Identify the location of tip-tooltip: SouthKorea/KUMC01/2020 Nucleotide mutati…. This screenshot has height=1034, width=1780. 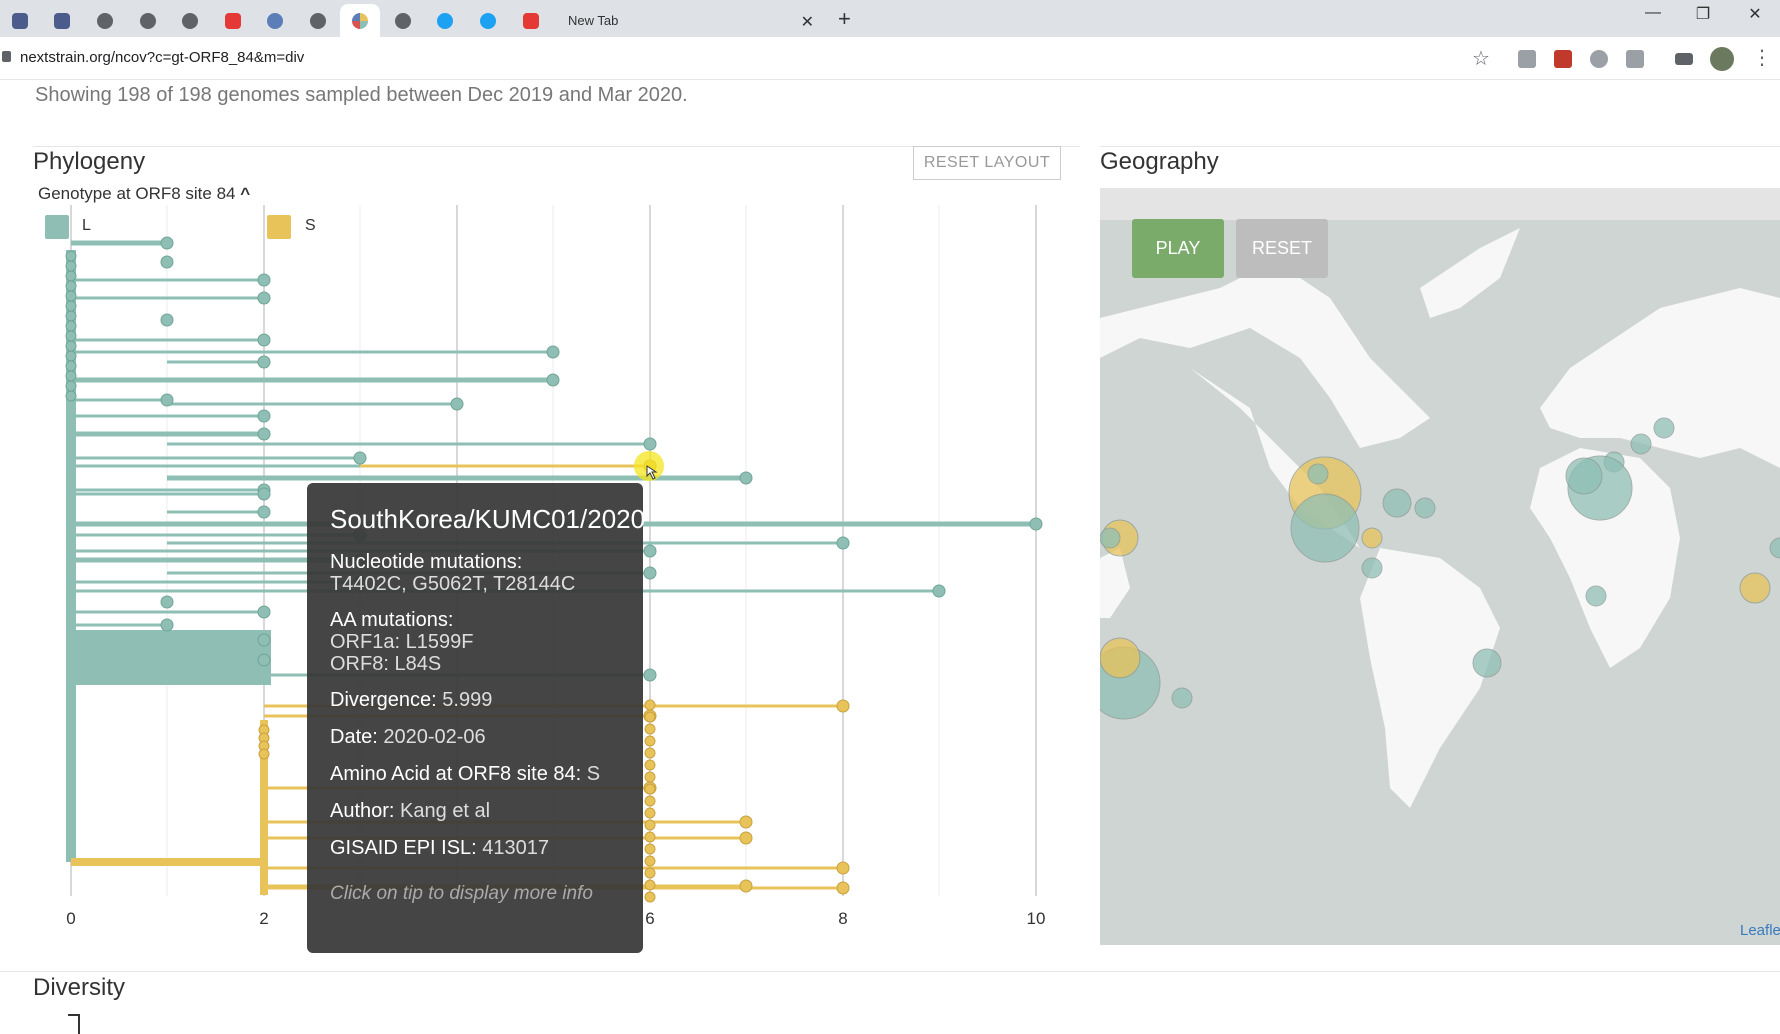
(476, 718).